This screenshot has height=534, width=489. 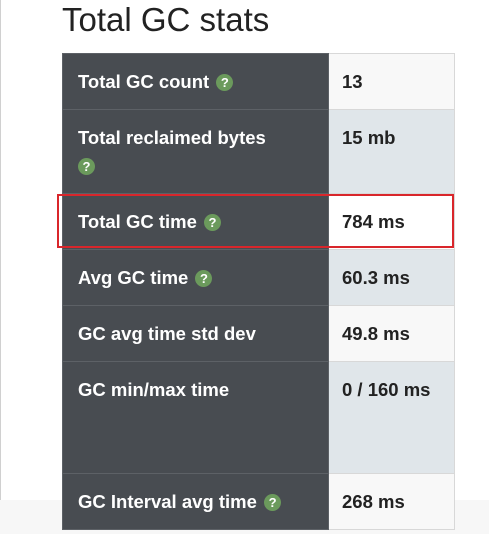 I want to click on row-label-cell: GC Interval avg time ?, so click(x=195, y=501).